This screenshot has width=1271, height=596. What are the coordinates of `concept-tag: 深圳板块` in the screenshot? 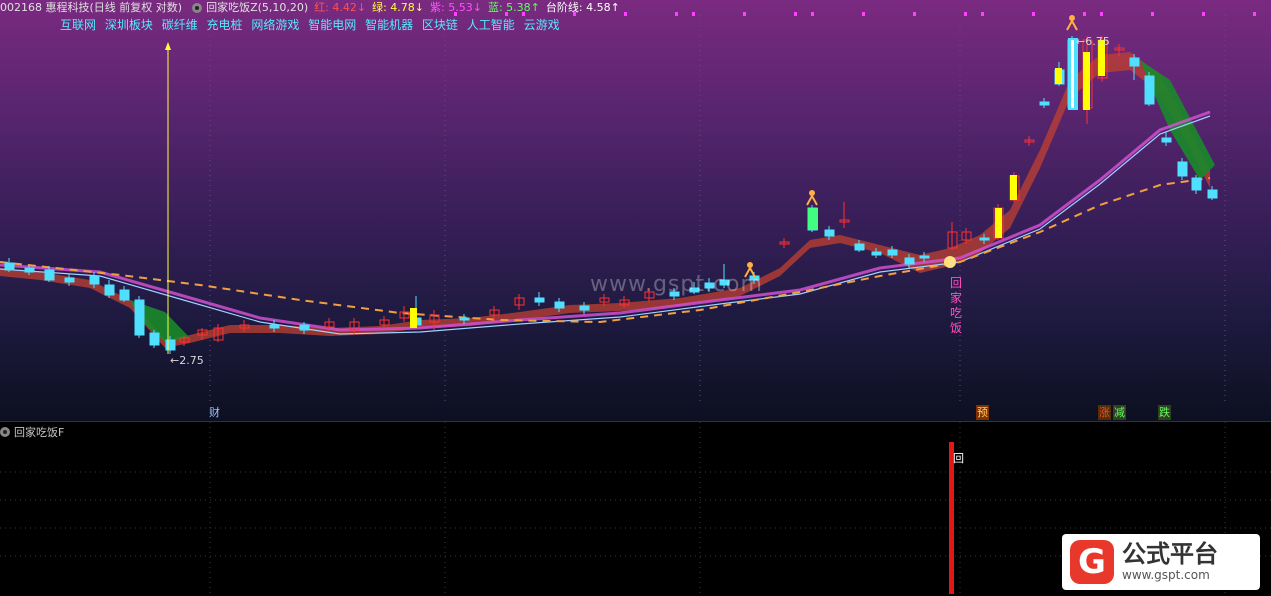 It's located at (129, 25).